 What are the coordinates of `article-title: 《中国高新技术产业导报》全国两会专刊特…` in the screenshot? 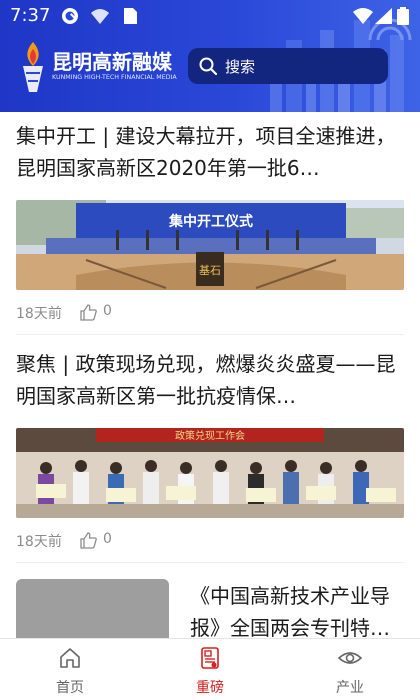 It's located at (297, 609).